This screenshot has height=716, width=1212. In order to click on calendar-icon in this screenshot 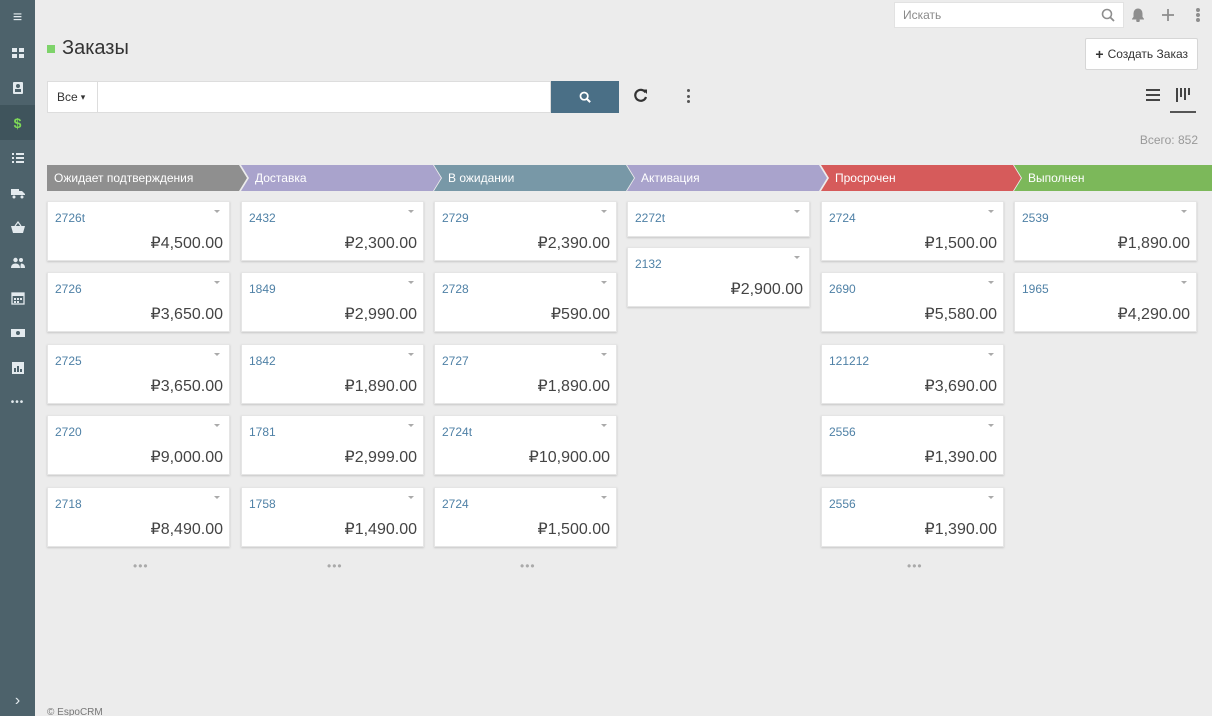, I will do `click(17, 297)`.